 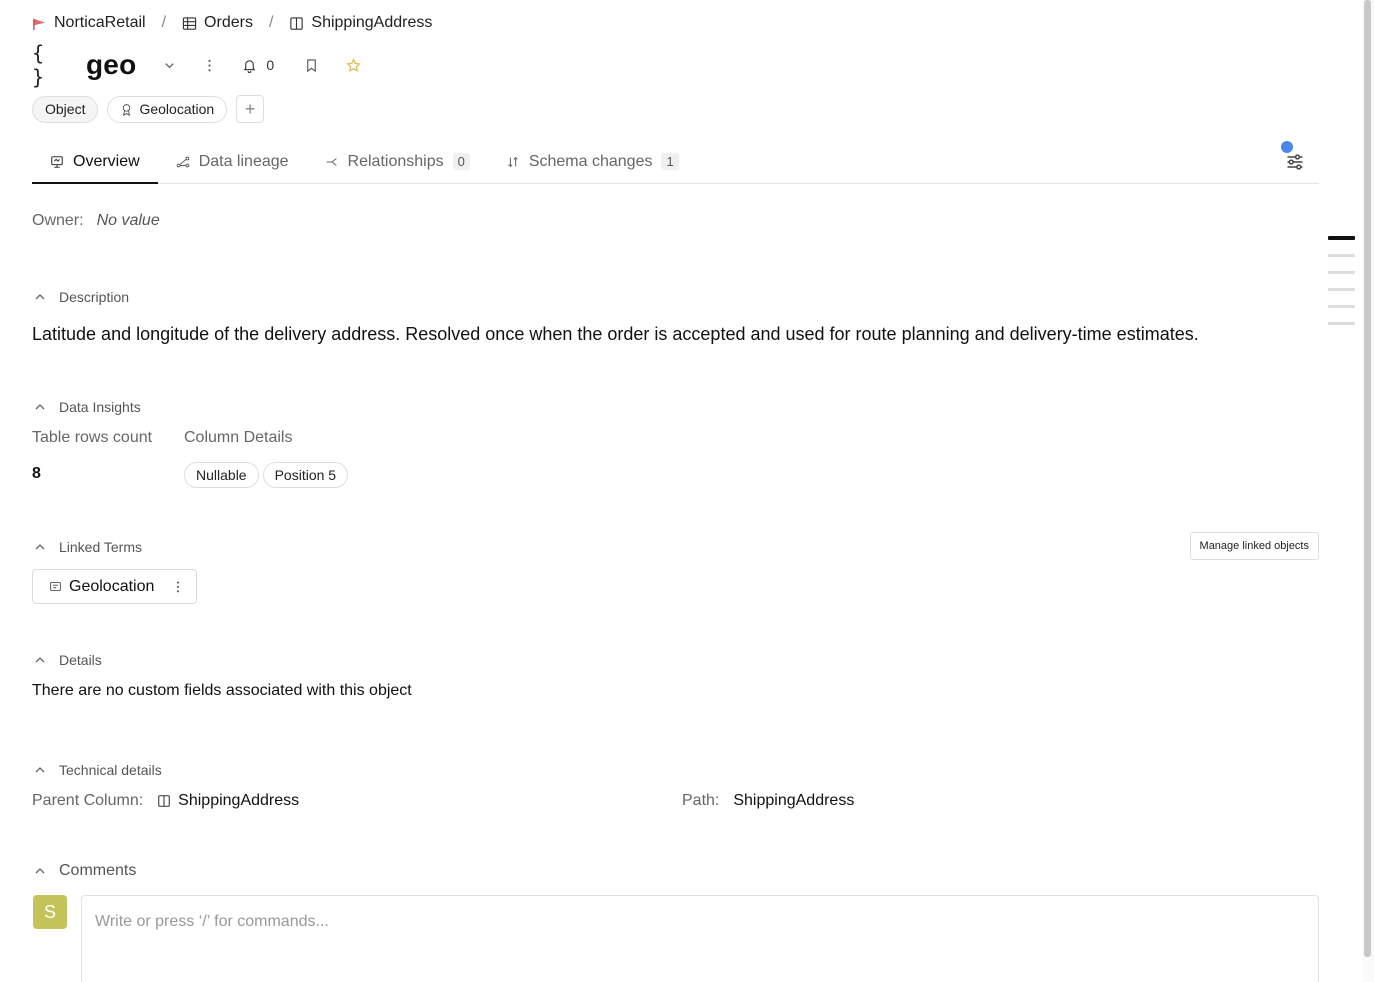 What do you see at coordinates (95, 162) in the screenshot?
I see `tab-overview: Overview` at bounding box center [95, 162].